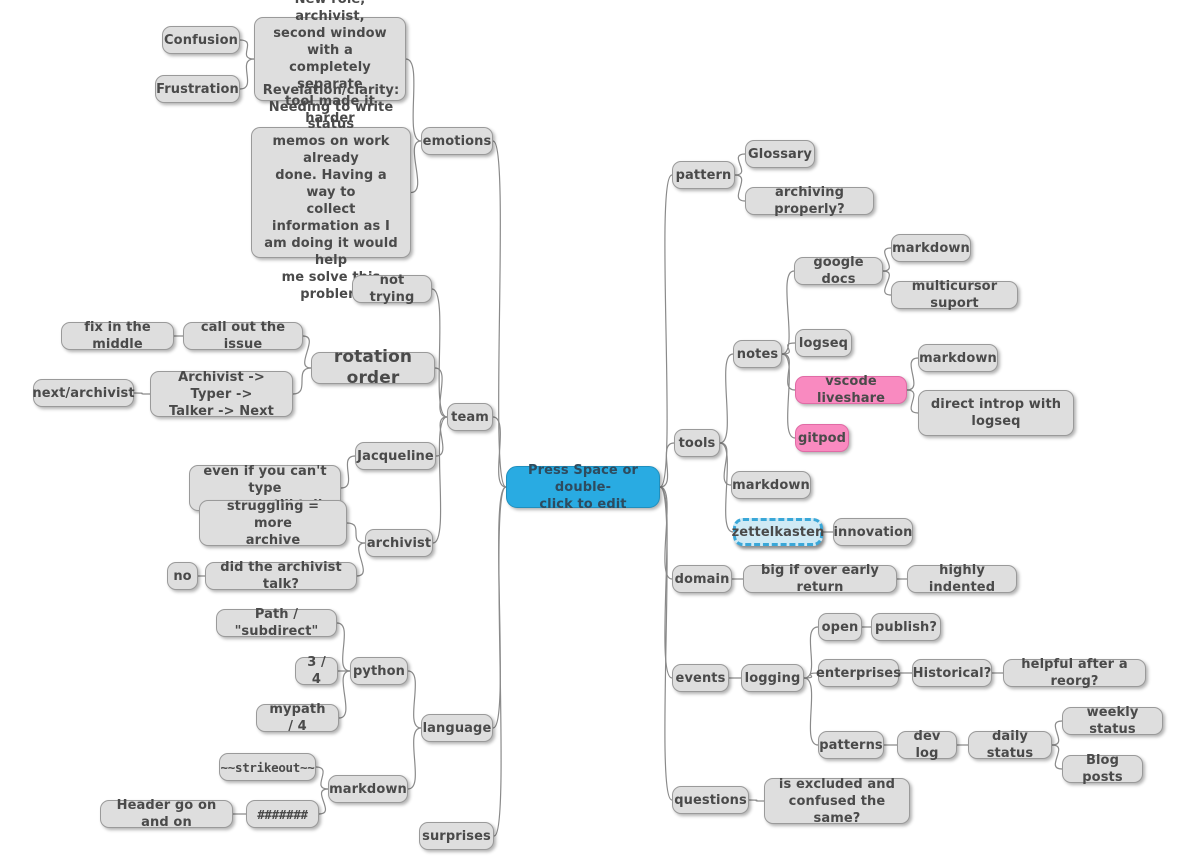 The width and height of the screenshot is (1200, 865). Describe the element at coordinates (247, 49) in the screenshot. I see `edge-newrole-to-confusion` at that location.